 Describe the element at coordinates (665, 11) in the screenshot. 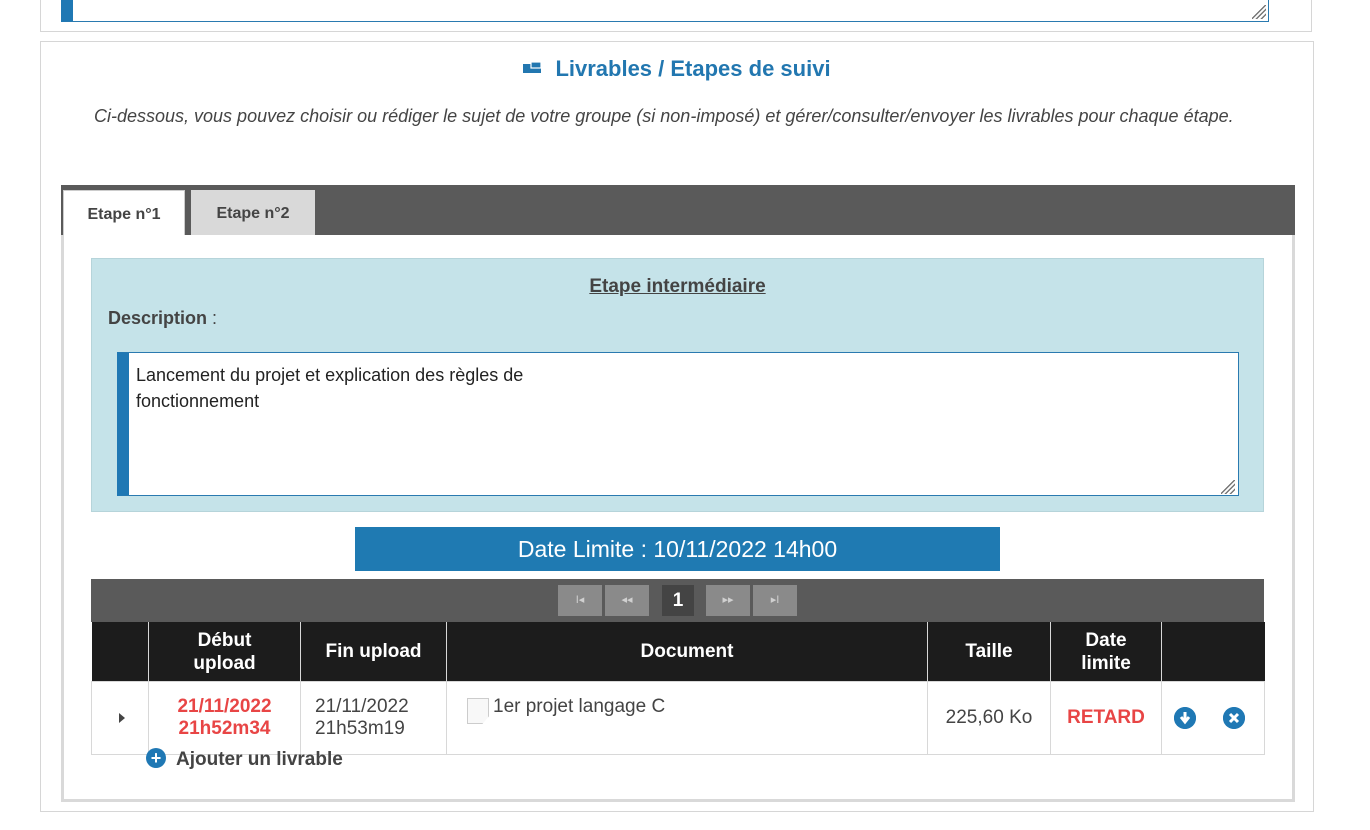

I see `previous-textarea` at that location.